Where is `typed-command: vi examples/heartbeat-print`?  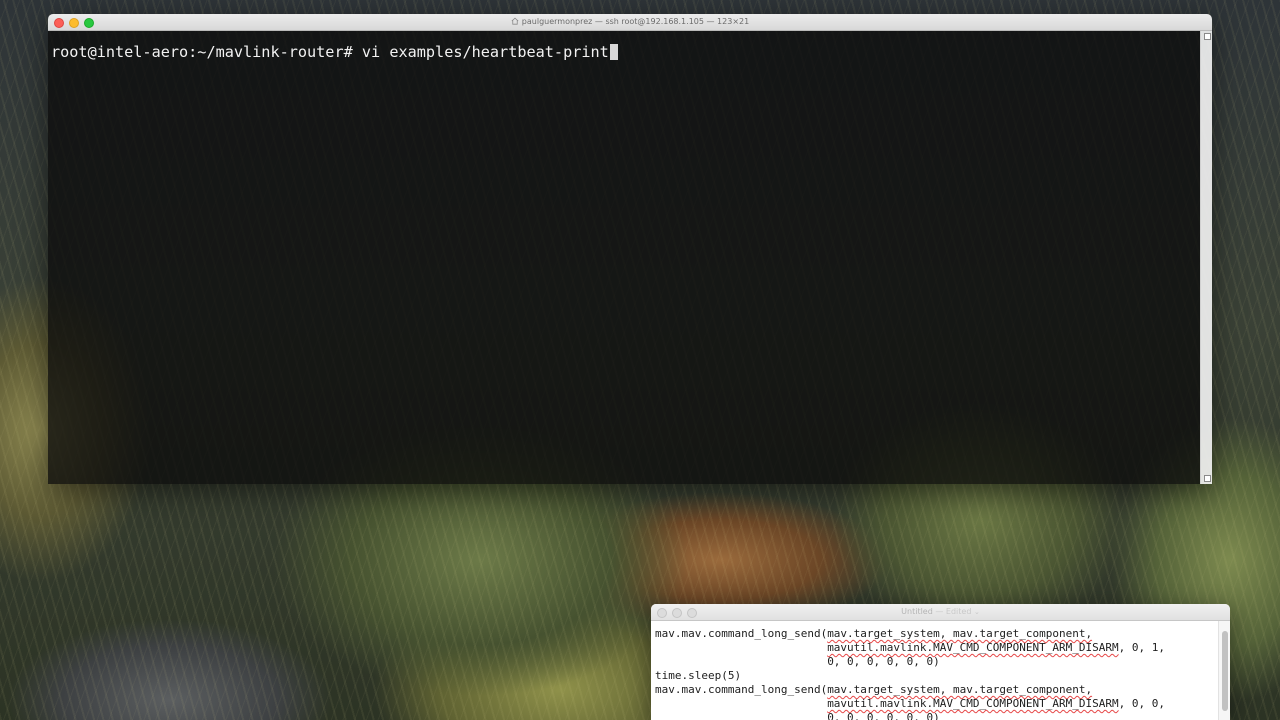 typed-command: vi examples/heartbeat-print is located at coordinates (485, 52).